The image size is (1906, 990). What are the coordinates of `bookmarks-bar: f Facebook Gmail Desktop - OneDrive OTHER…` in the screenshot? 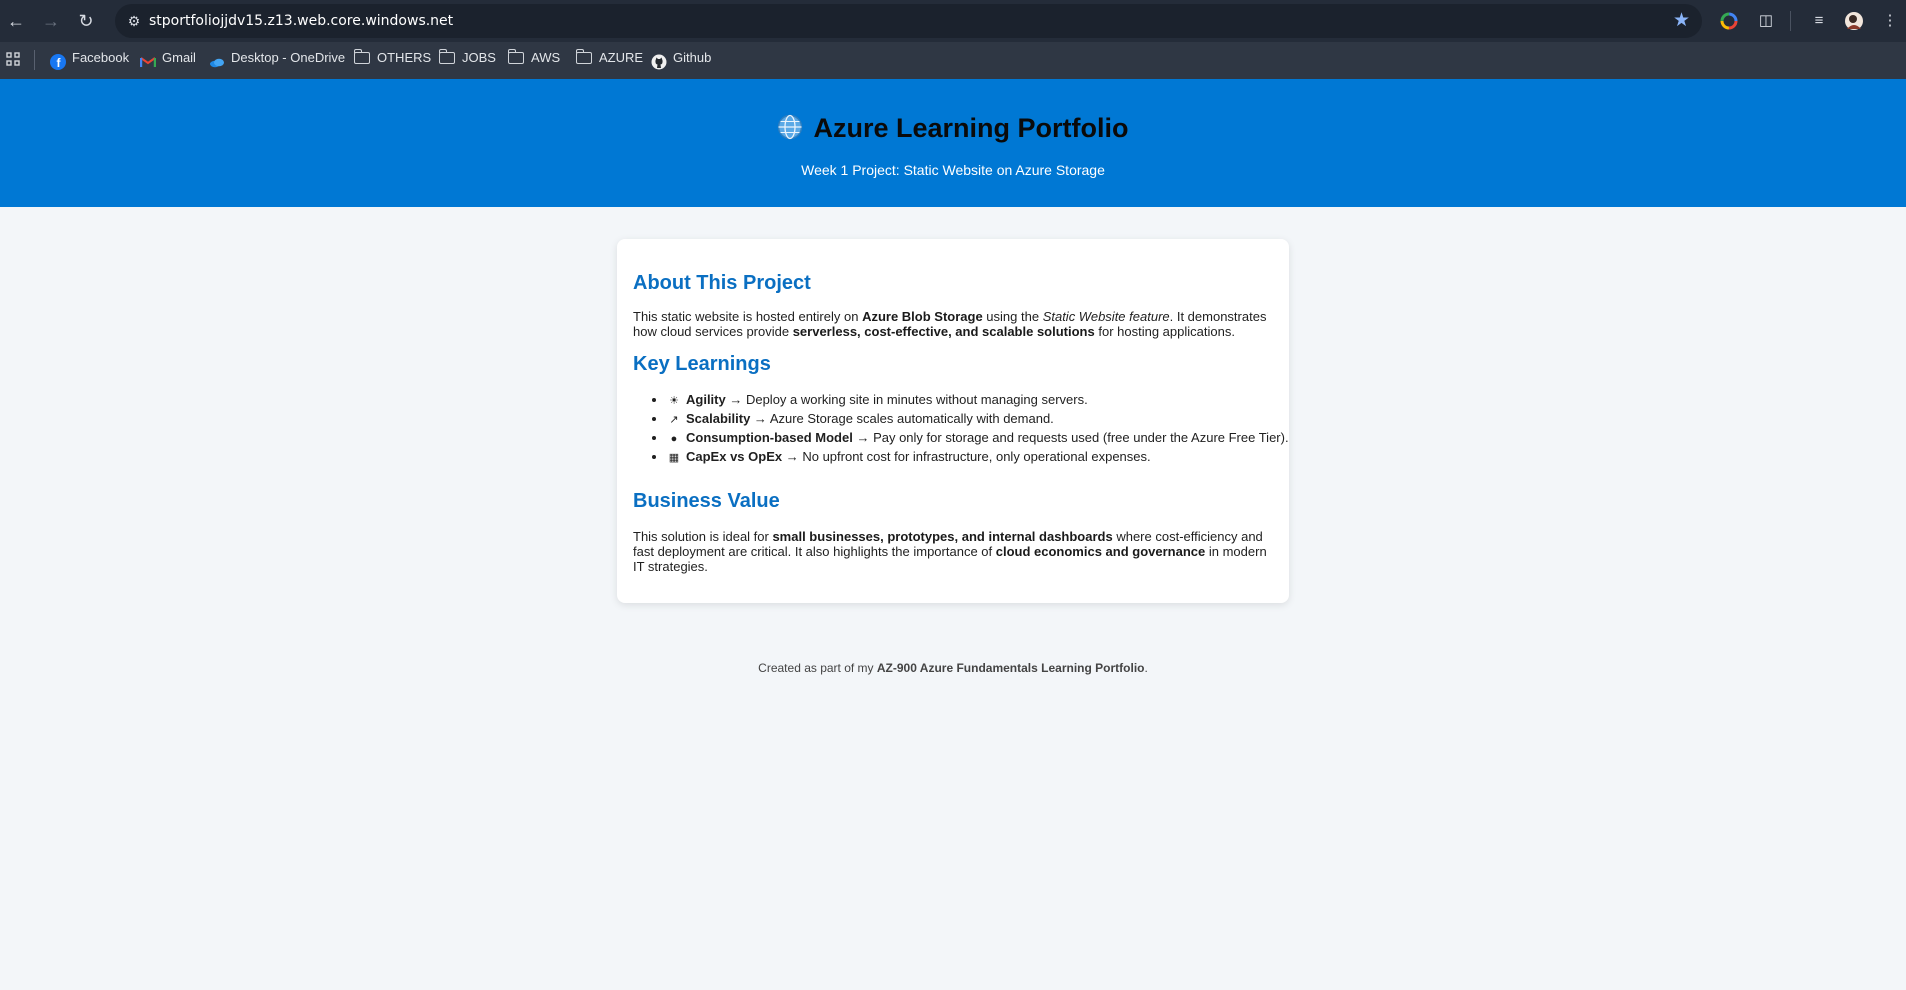 It's located at (953, 60).